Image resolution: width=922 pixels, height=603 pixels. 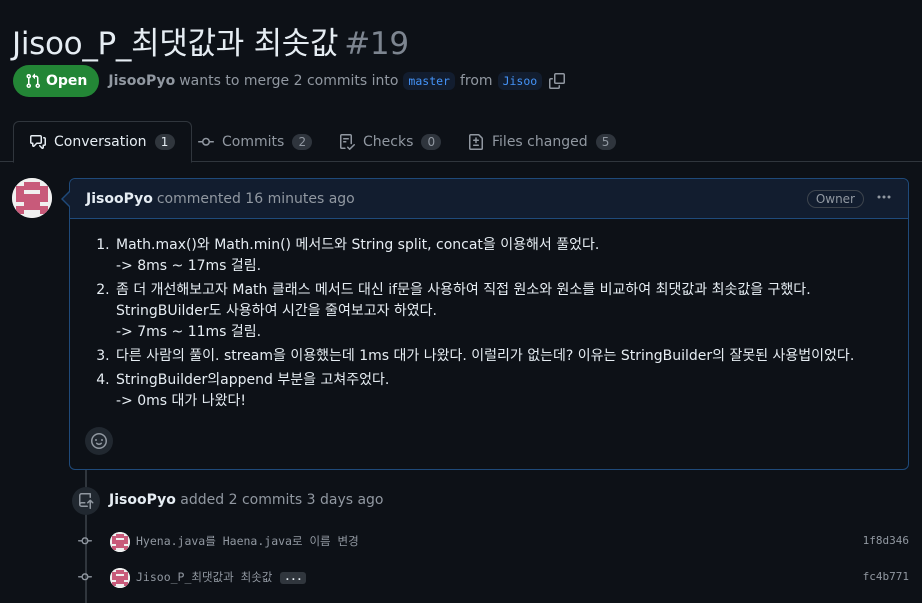 What do you see at coordinates (164, 142) in the screenshot?
I see `tab-counter: 1` at bounding box center [164, 142].